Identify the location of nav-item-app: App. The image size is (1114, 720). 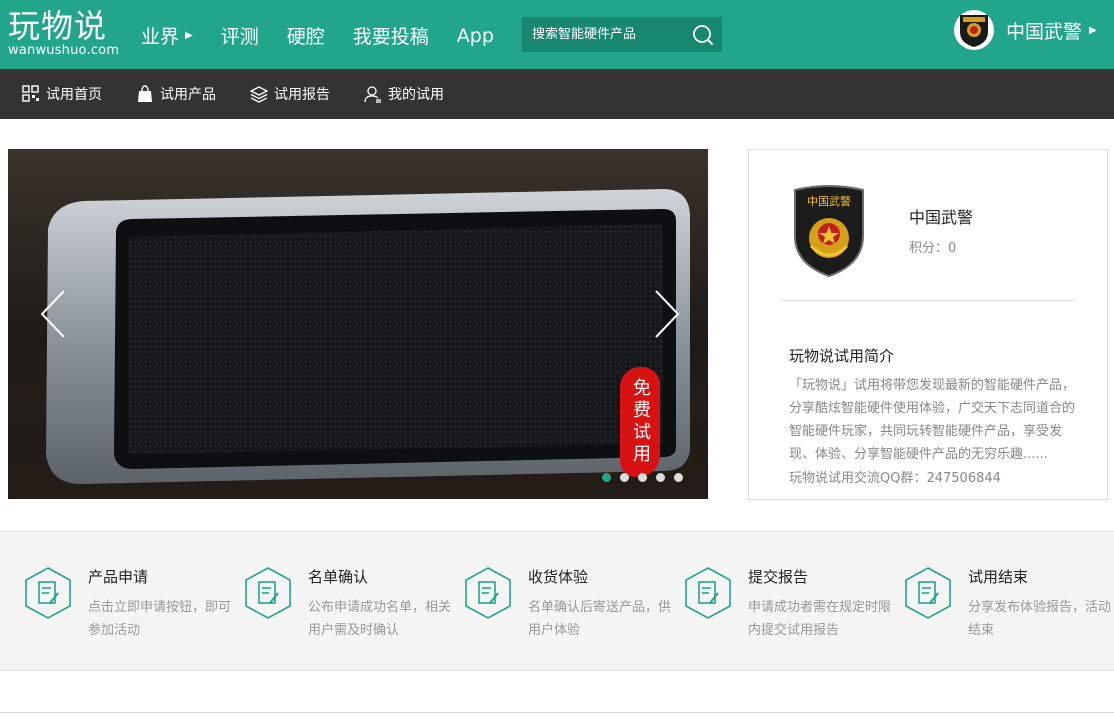
(475, 36).